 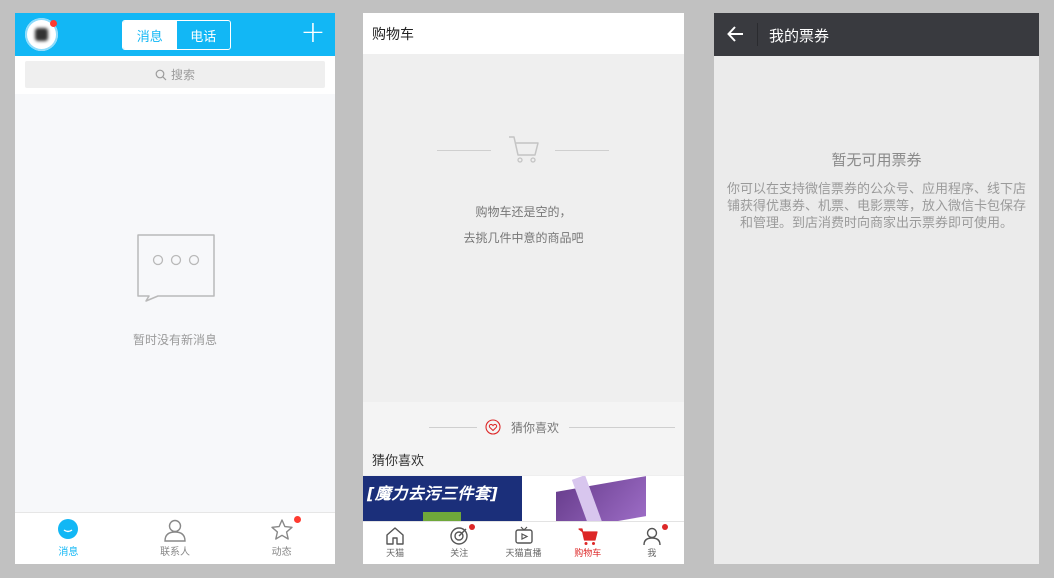 I want to click on tv-icon, so click(x=523, y=535).